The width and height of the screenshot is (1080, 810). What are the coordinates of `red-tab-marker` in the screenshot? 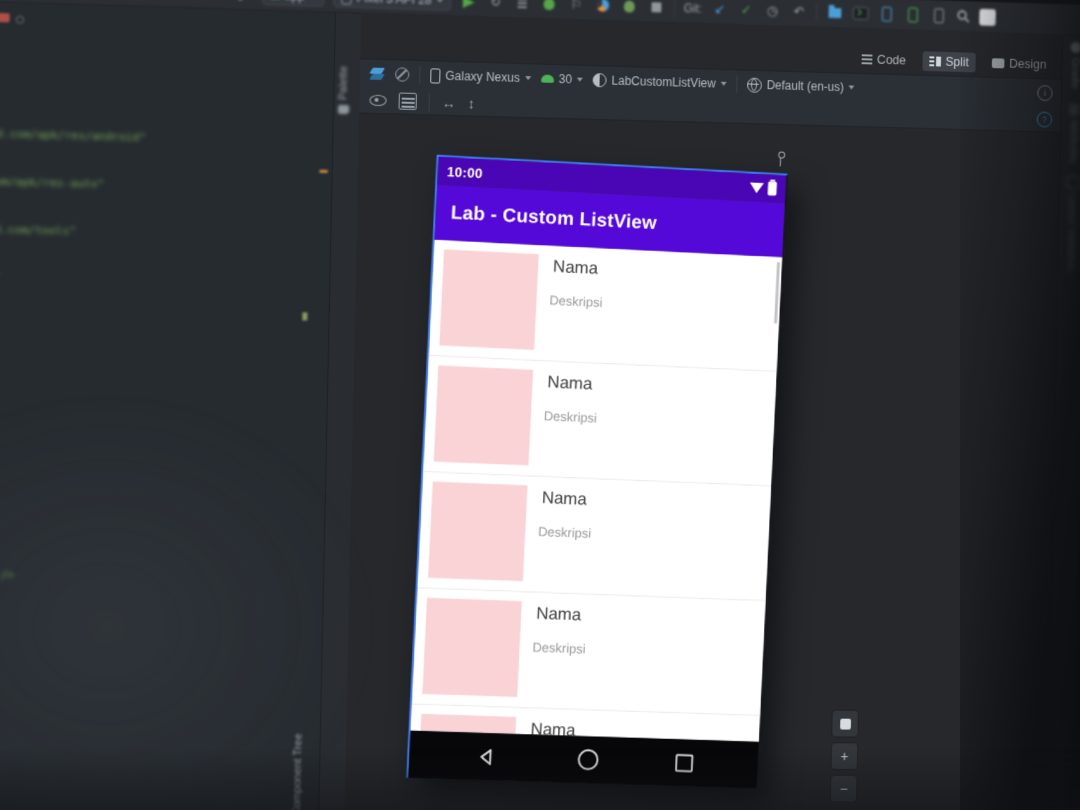 It's located at (5, 17).